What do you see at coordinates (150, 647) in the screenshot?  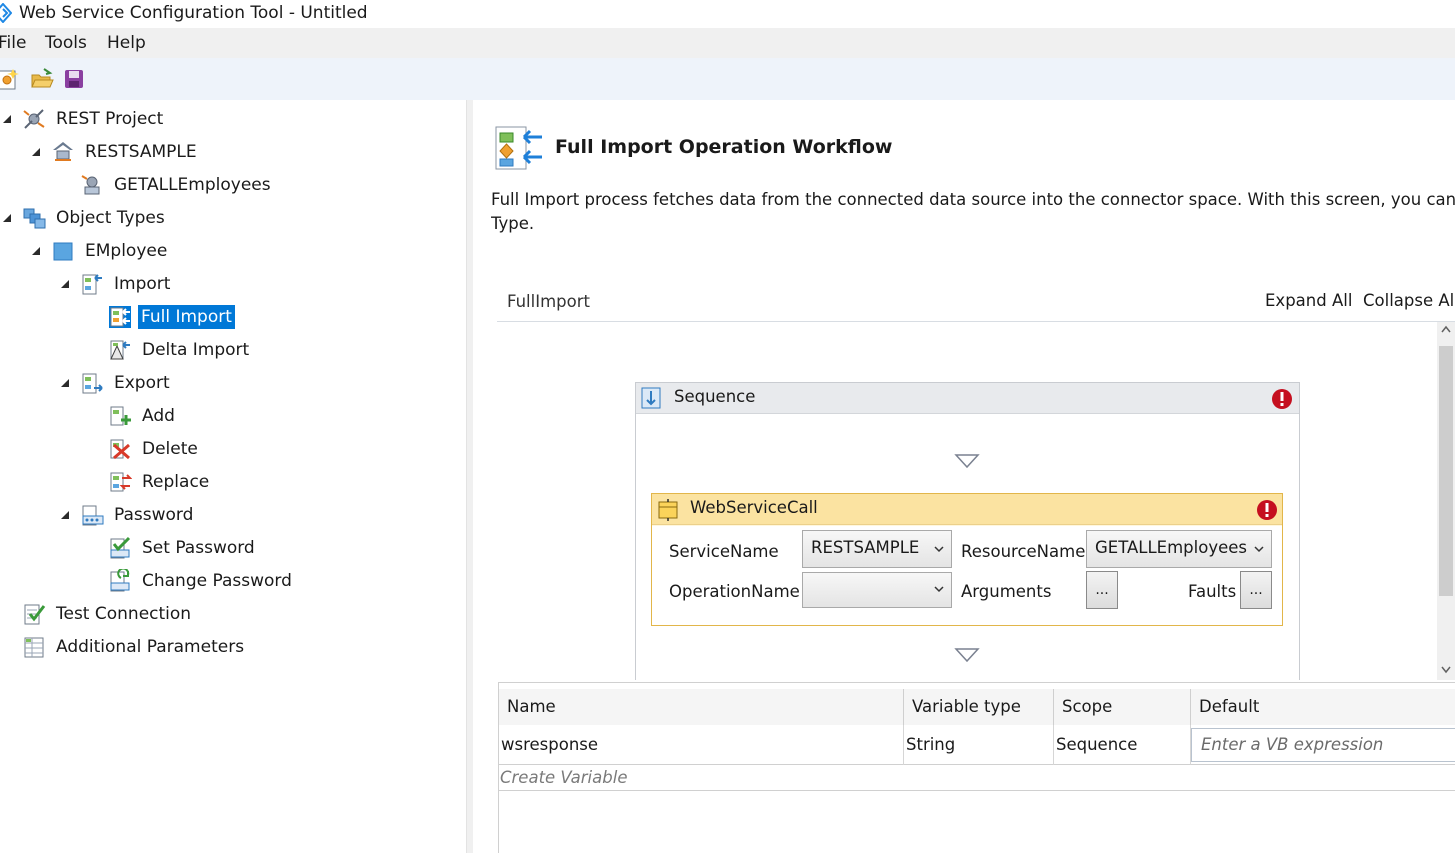 I see `tree-label: Additional Parameters` at bounding box center [150, 647].